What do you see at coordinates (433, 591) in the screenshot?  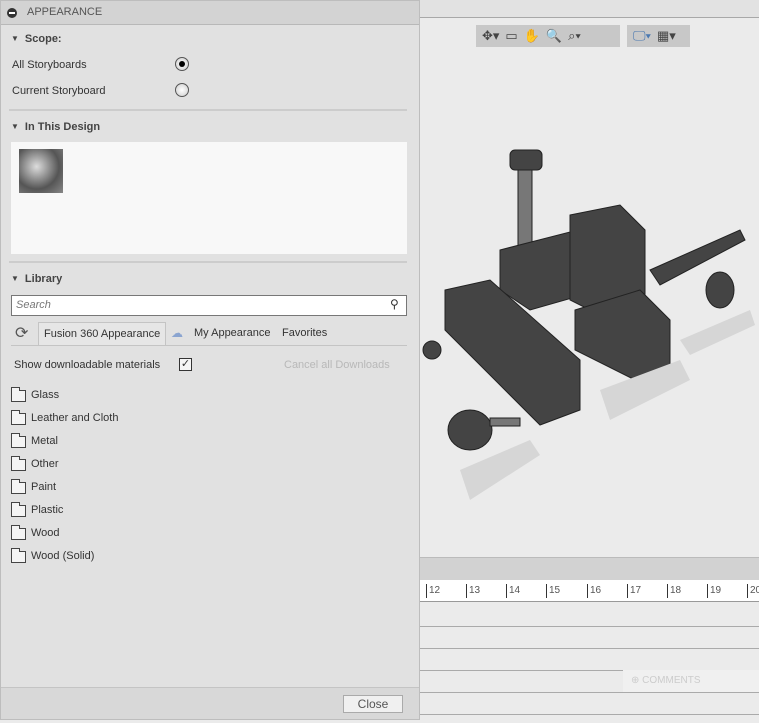 I see `ruler-tick: 12` at bounding box center [433, 591].